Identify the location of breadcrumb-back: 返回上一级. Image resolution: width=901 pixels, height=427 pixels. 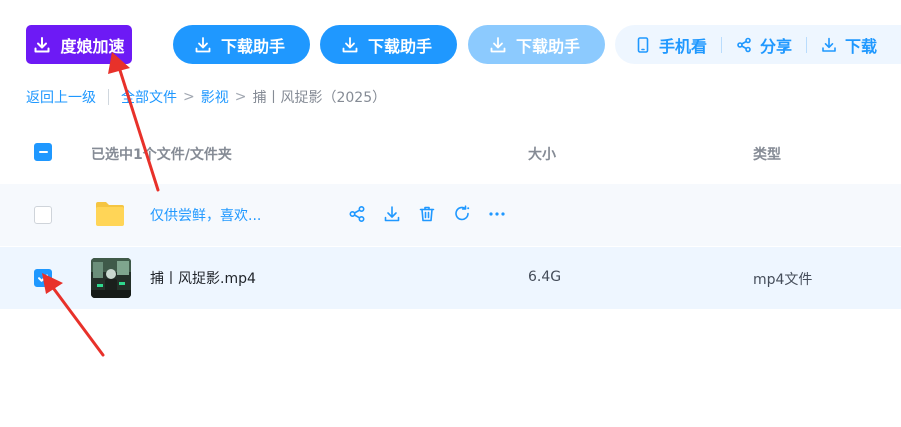
(61, 97).